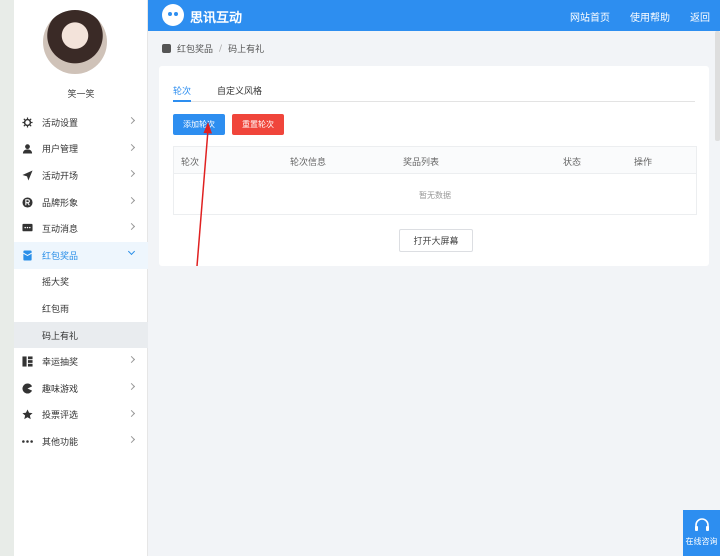  Describe the element at coordinates (60, 416) in the screenshot. I see `sidebar-item-label: 投票评选` at that location.